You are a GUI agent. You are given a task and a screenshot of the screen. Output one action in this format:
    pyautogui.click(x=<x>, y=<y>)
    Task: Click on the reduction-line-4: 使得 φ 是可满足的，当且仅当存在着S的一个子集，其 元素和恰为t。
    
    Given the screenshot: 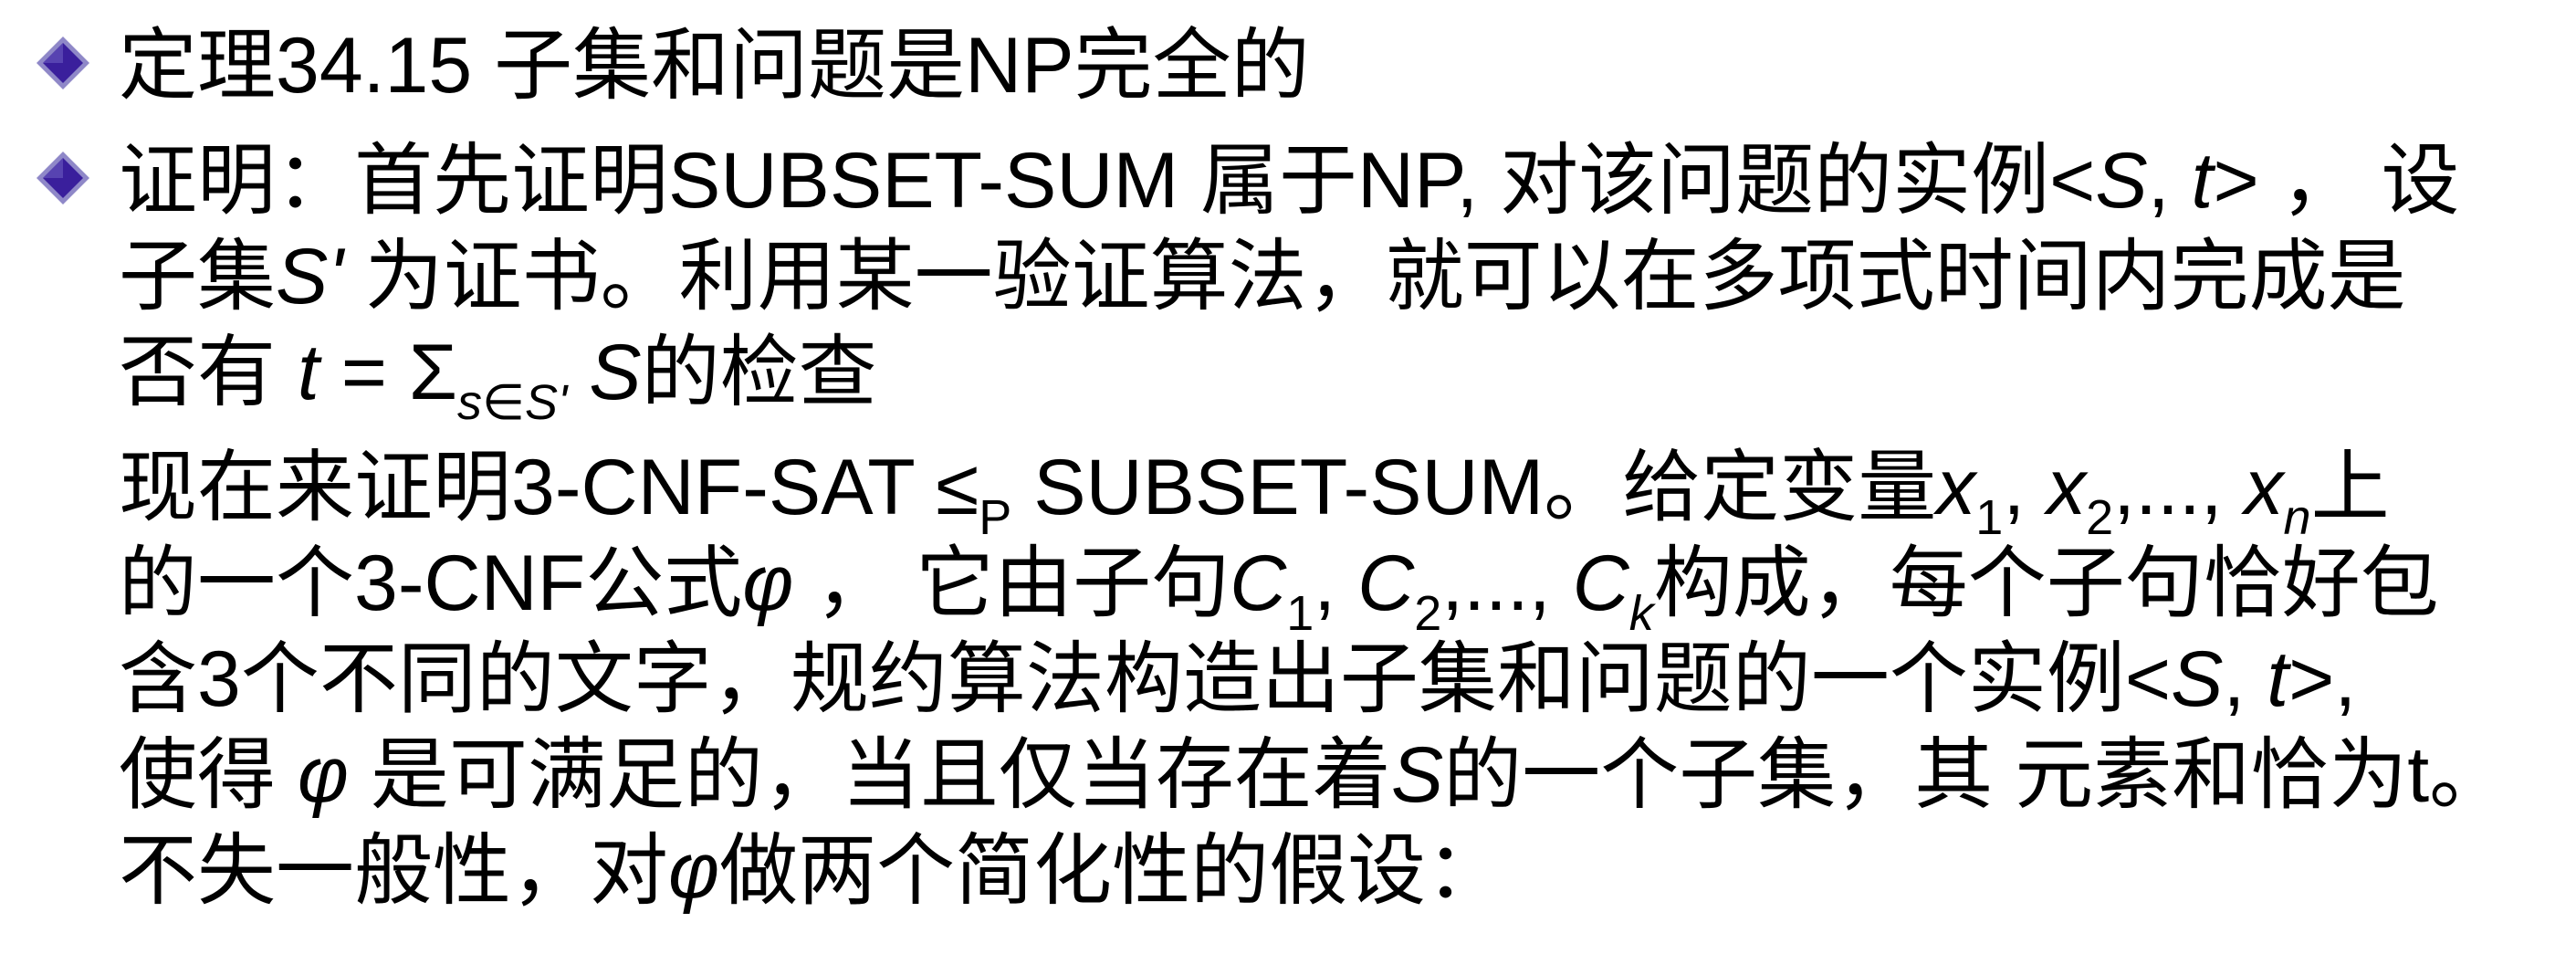 What is the action you would take?
    pyautogui.click(x=1313, y=775)
    